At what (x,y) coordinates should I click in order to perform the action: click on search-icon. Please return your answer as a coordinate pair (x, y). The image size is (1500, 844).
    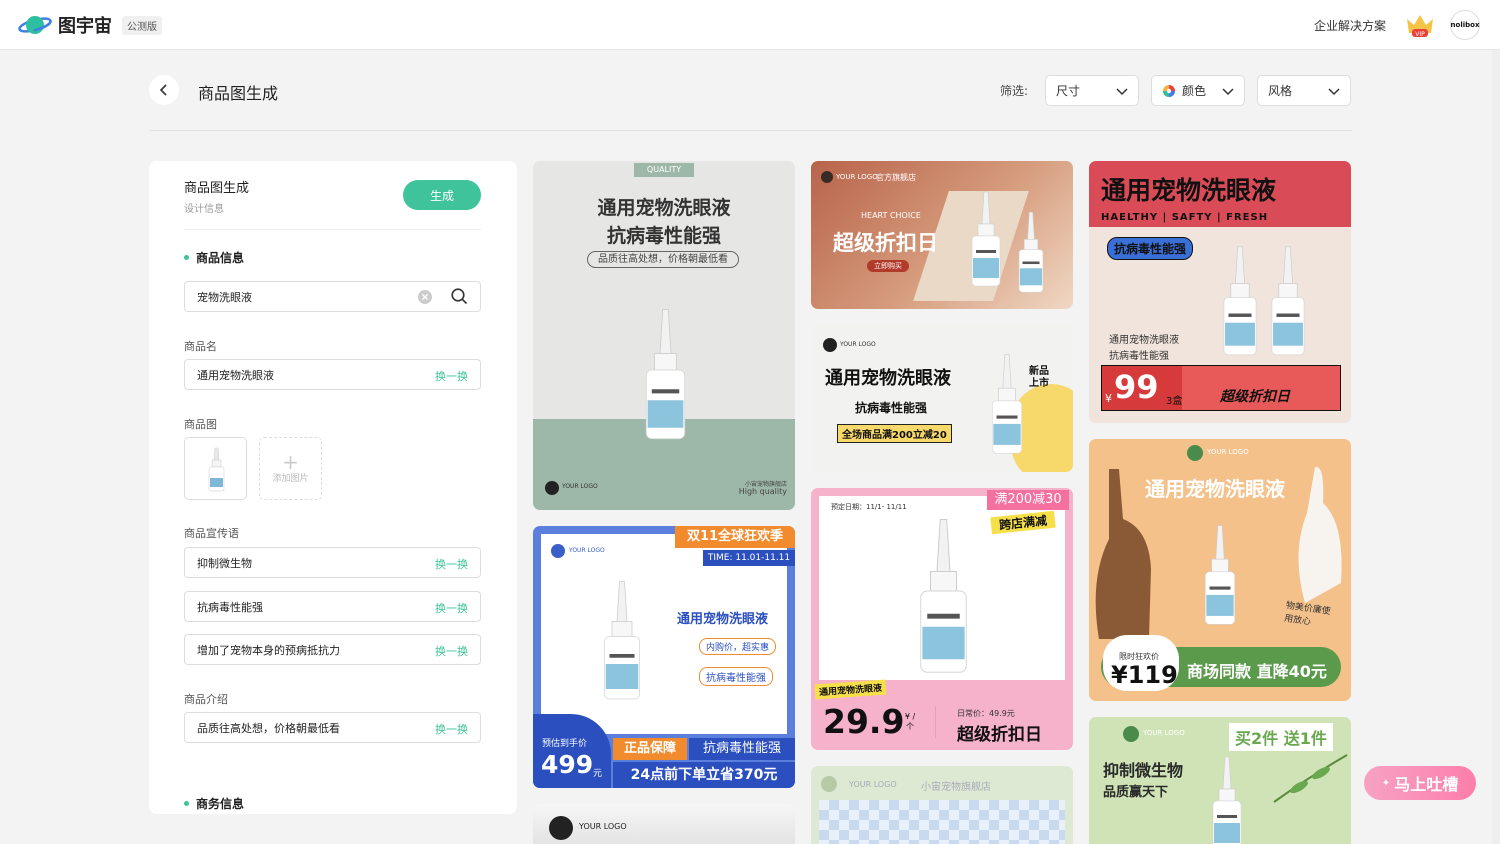
    Looking at the image, I should click on (459, 296).